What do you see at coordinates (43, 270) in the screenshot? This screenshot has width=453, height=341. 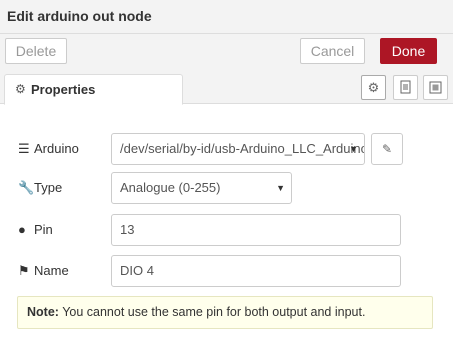 I see `name-label: ⚑ Name` at bounding box center [43, 270].